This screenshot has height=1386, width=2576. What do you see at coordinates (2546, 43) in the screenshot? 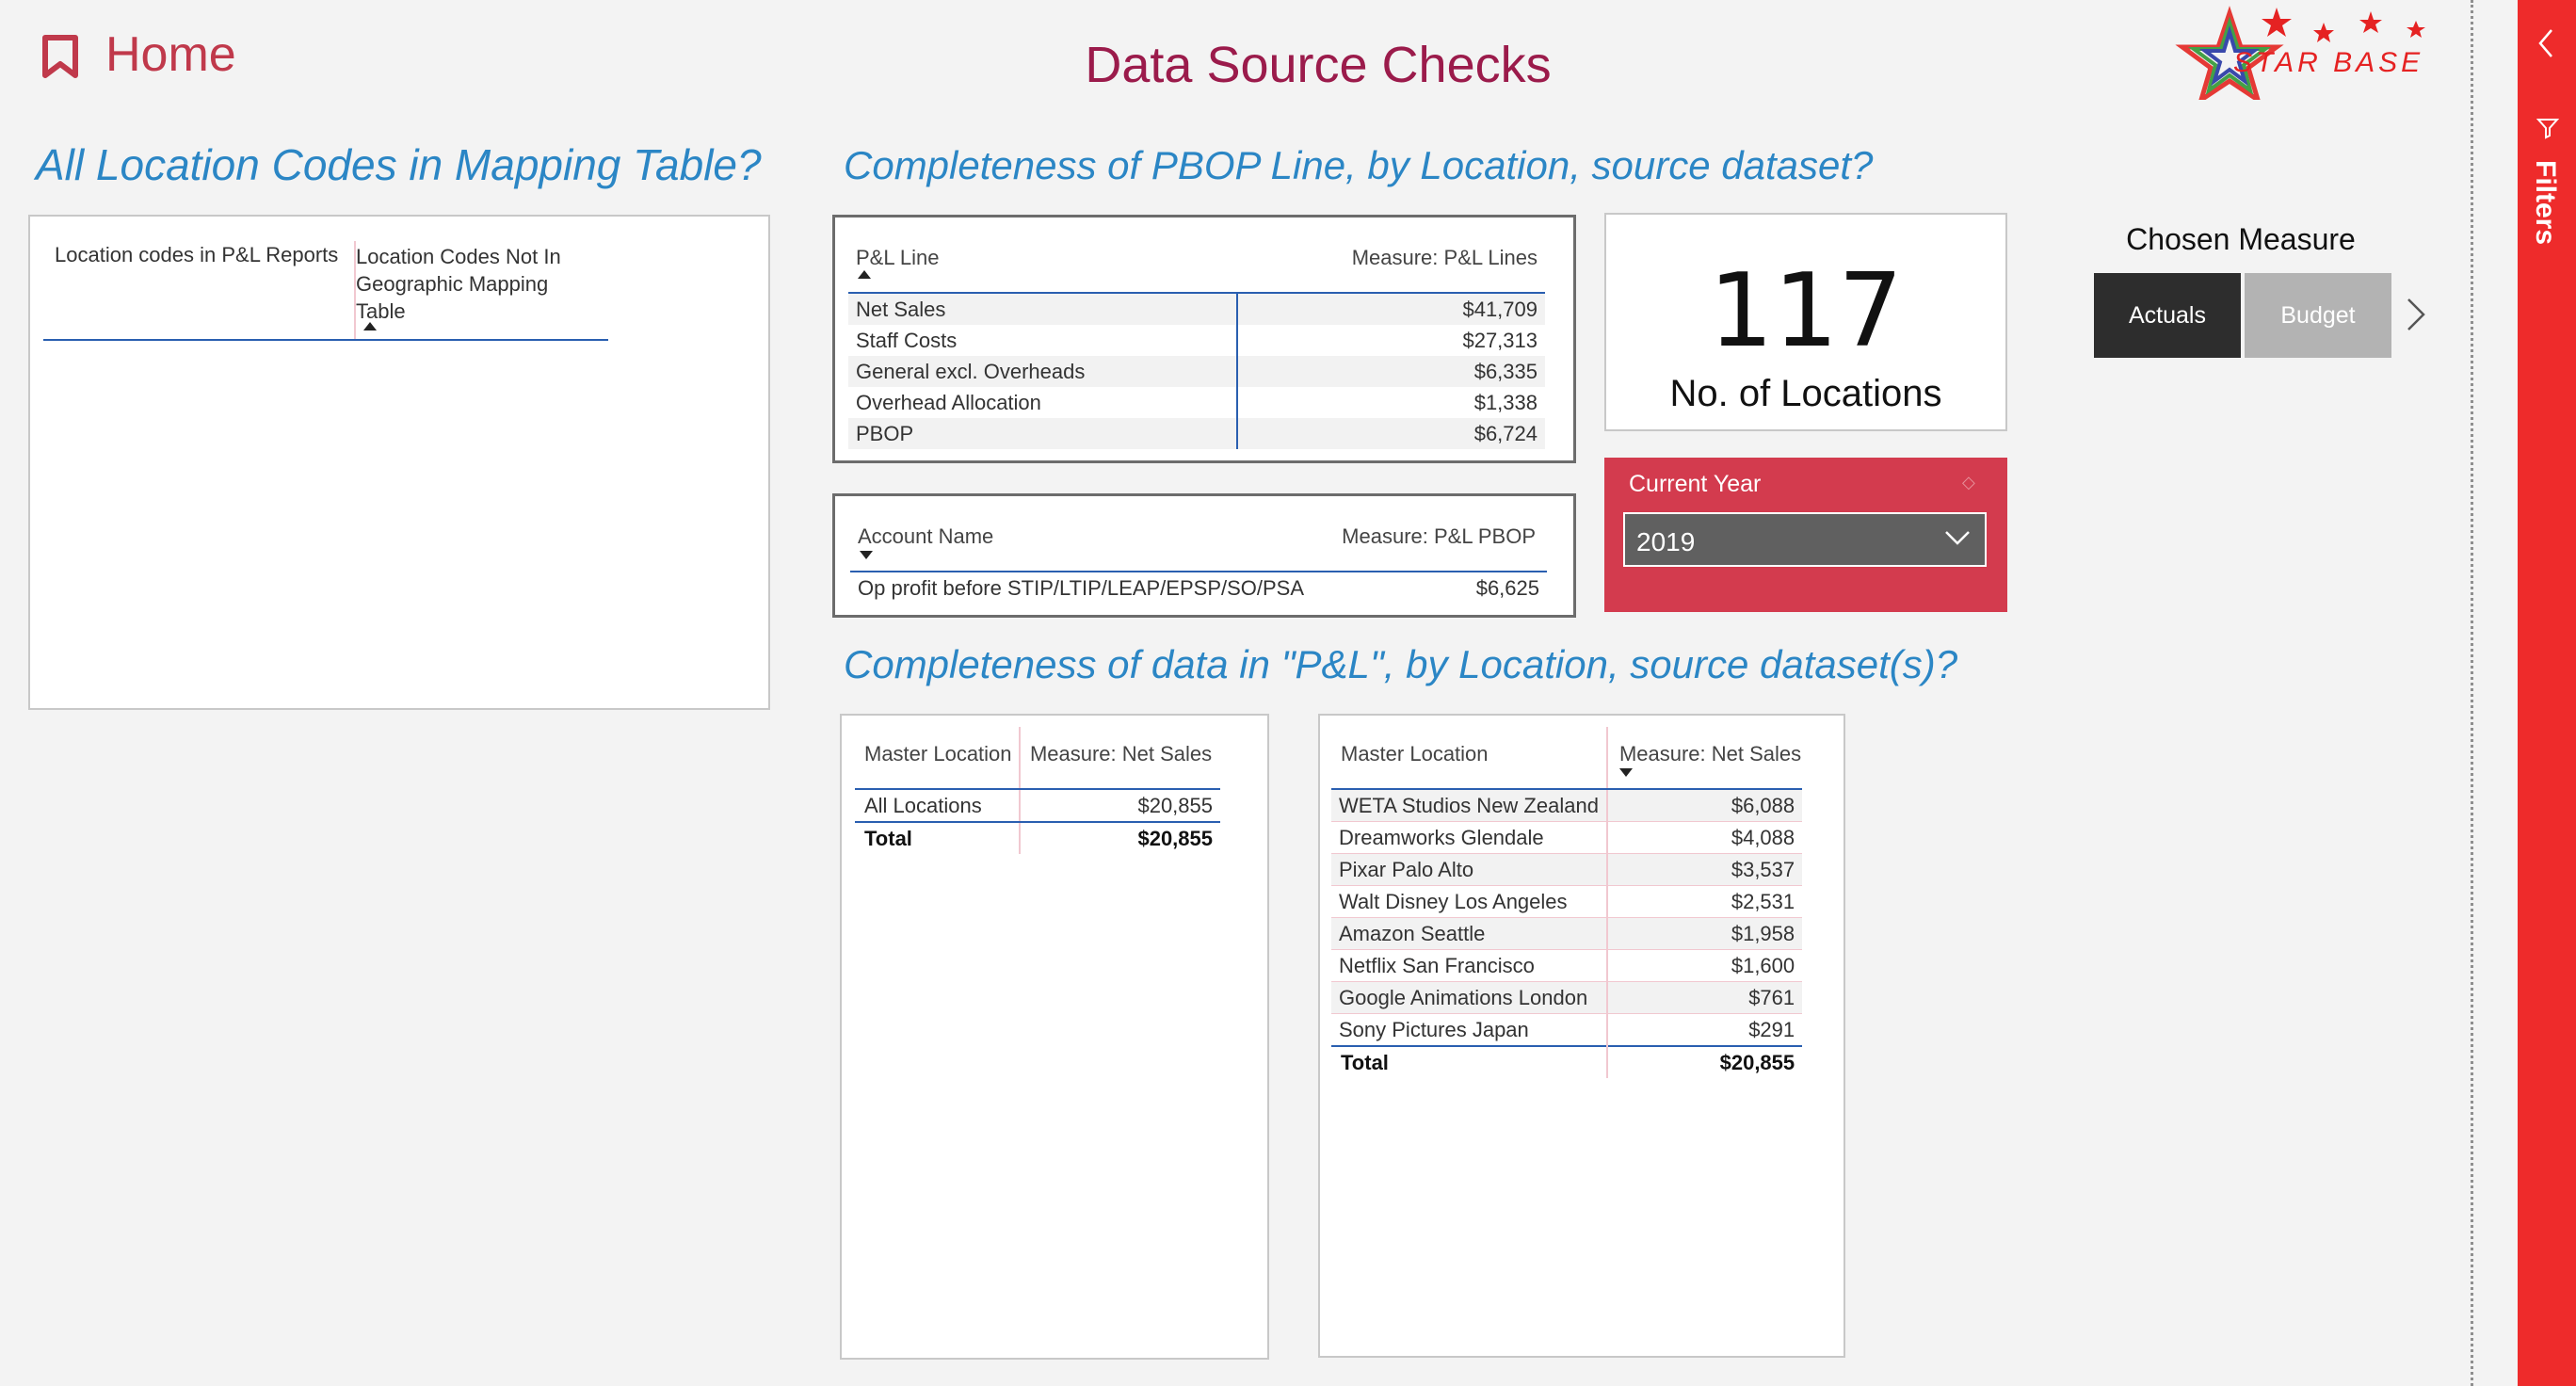
I see `chevron-left-icon` at bounding box center [2546, 43].